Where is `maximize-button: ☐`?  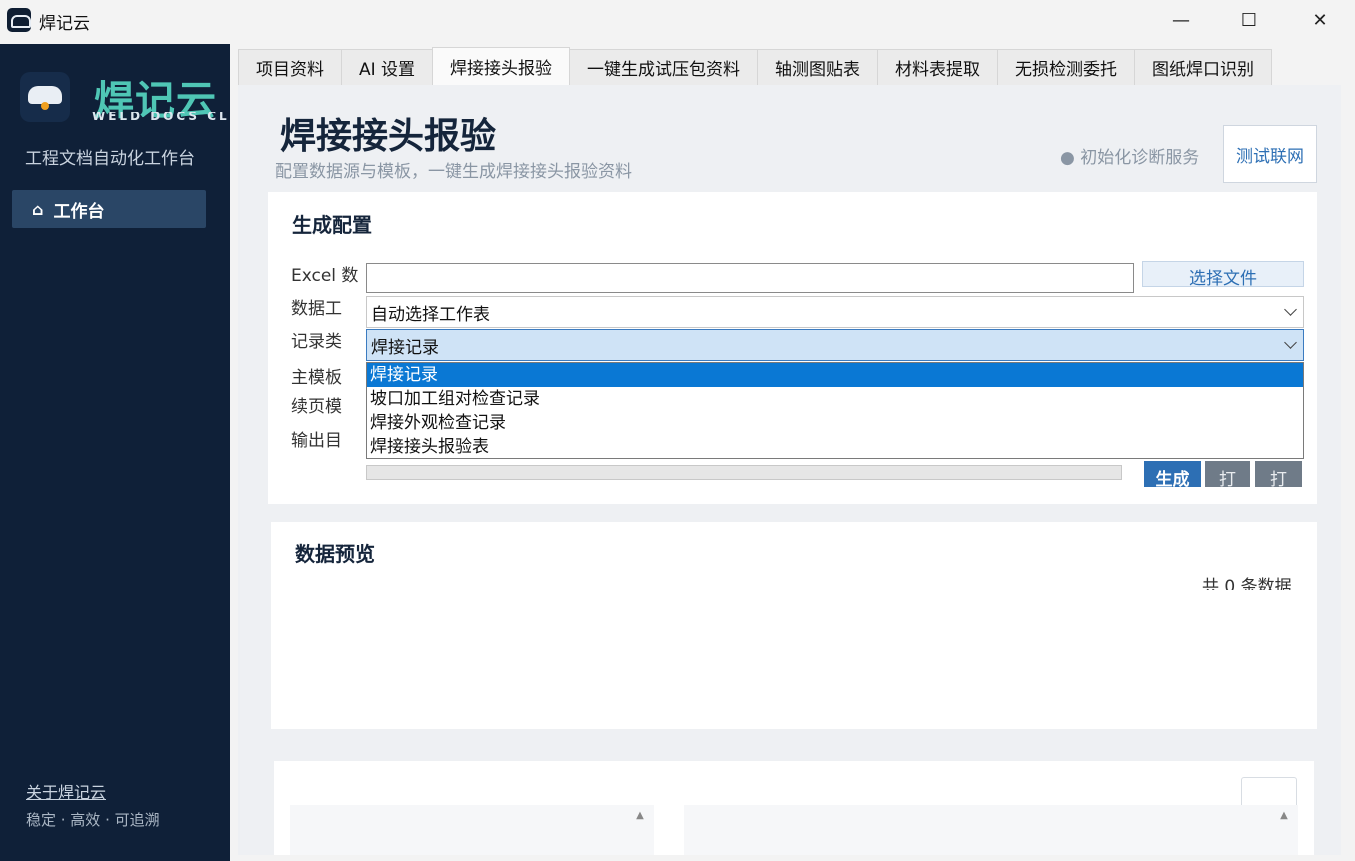
maximize-button: ☐ is located at coordinates (1249, 20).